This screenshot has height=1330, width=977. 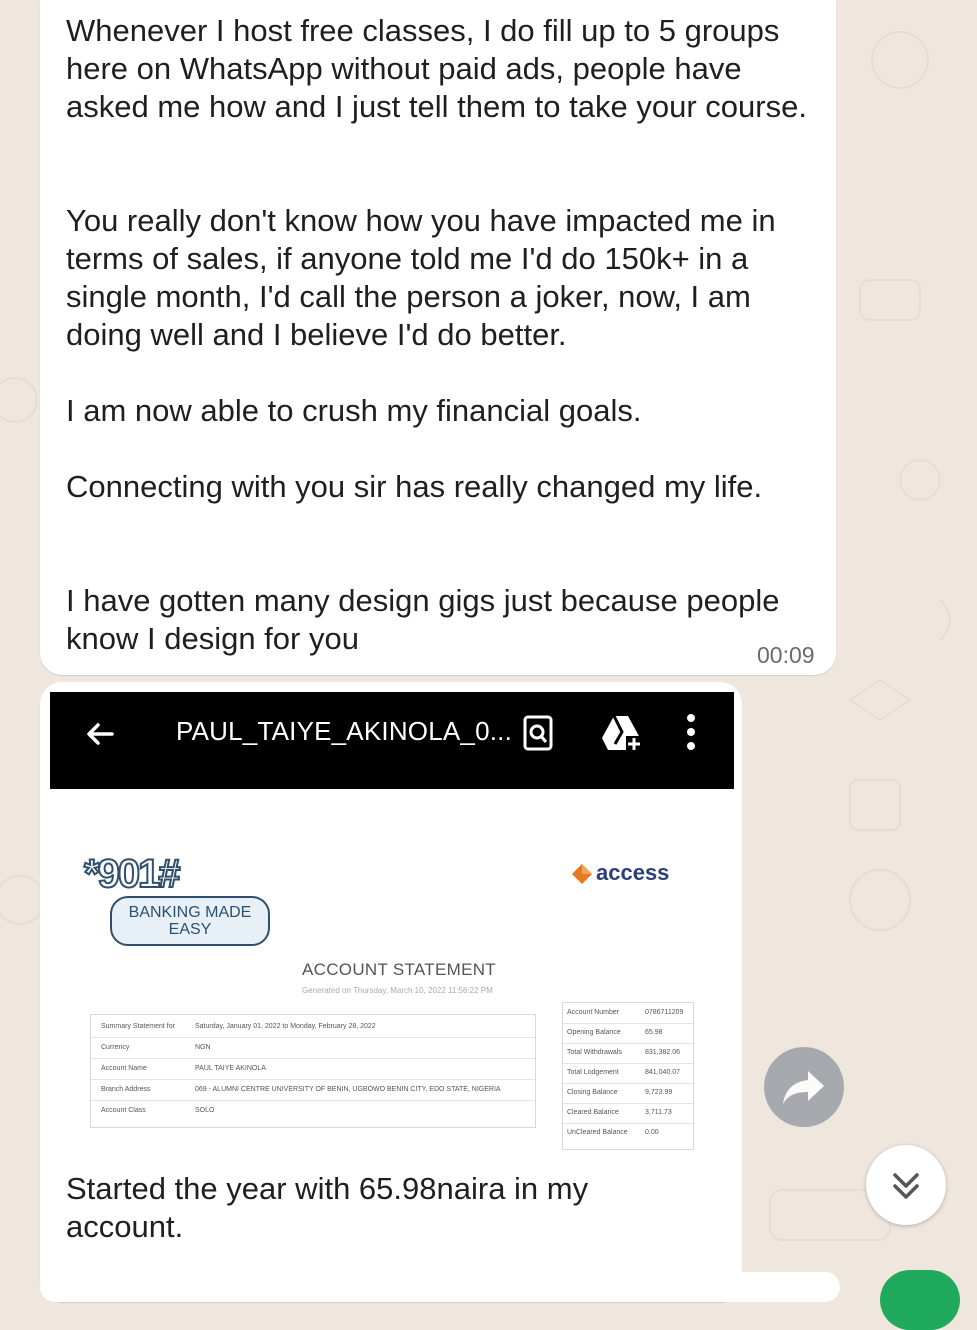 I want to click on row-label: Total Lodgement, so click(x=593, y=1072).